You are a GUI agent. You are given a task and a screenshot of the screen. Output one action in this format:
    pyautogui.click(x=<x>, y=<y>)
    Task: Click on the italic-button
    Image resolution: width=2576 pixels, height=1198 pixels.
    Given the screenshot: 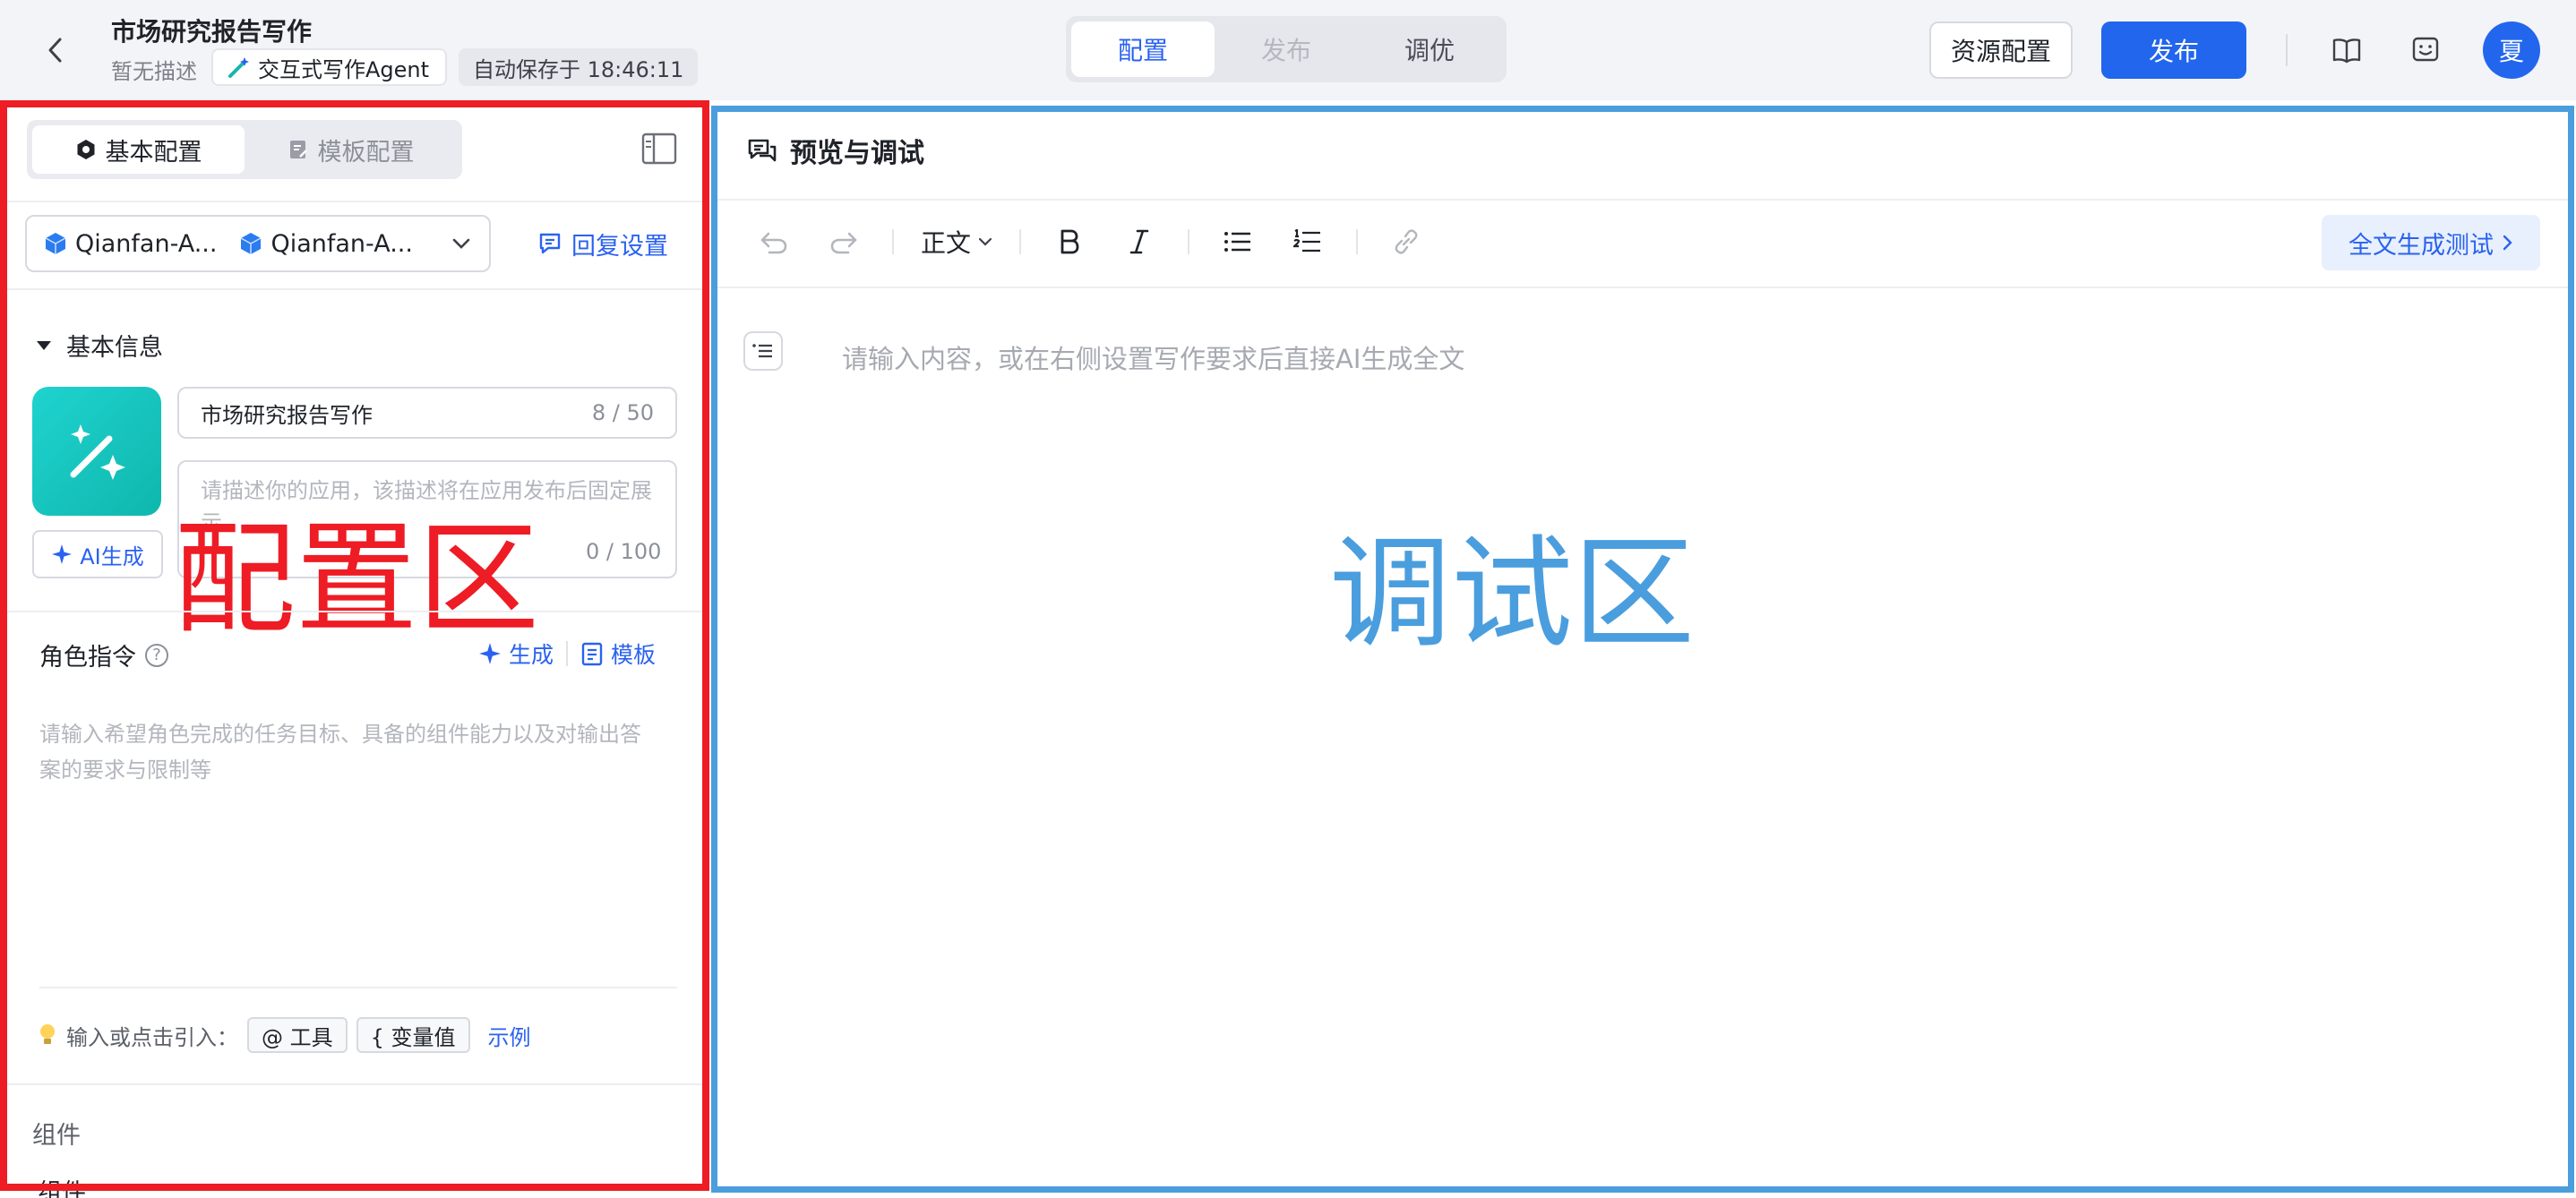 What is the action you would take?
    pyautogui.click(x=1139, y=241)
    